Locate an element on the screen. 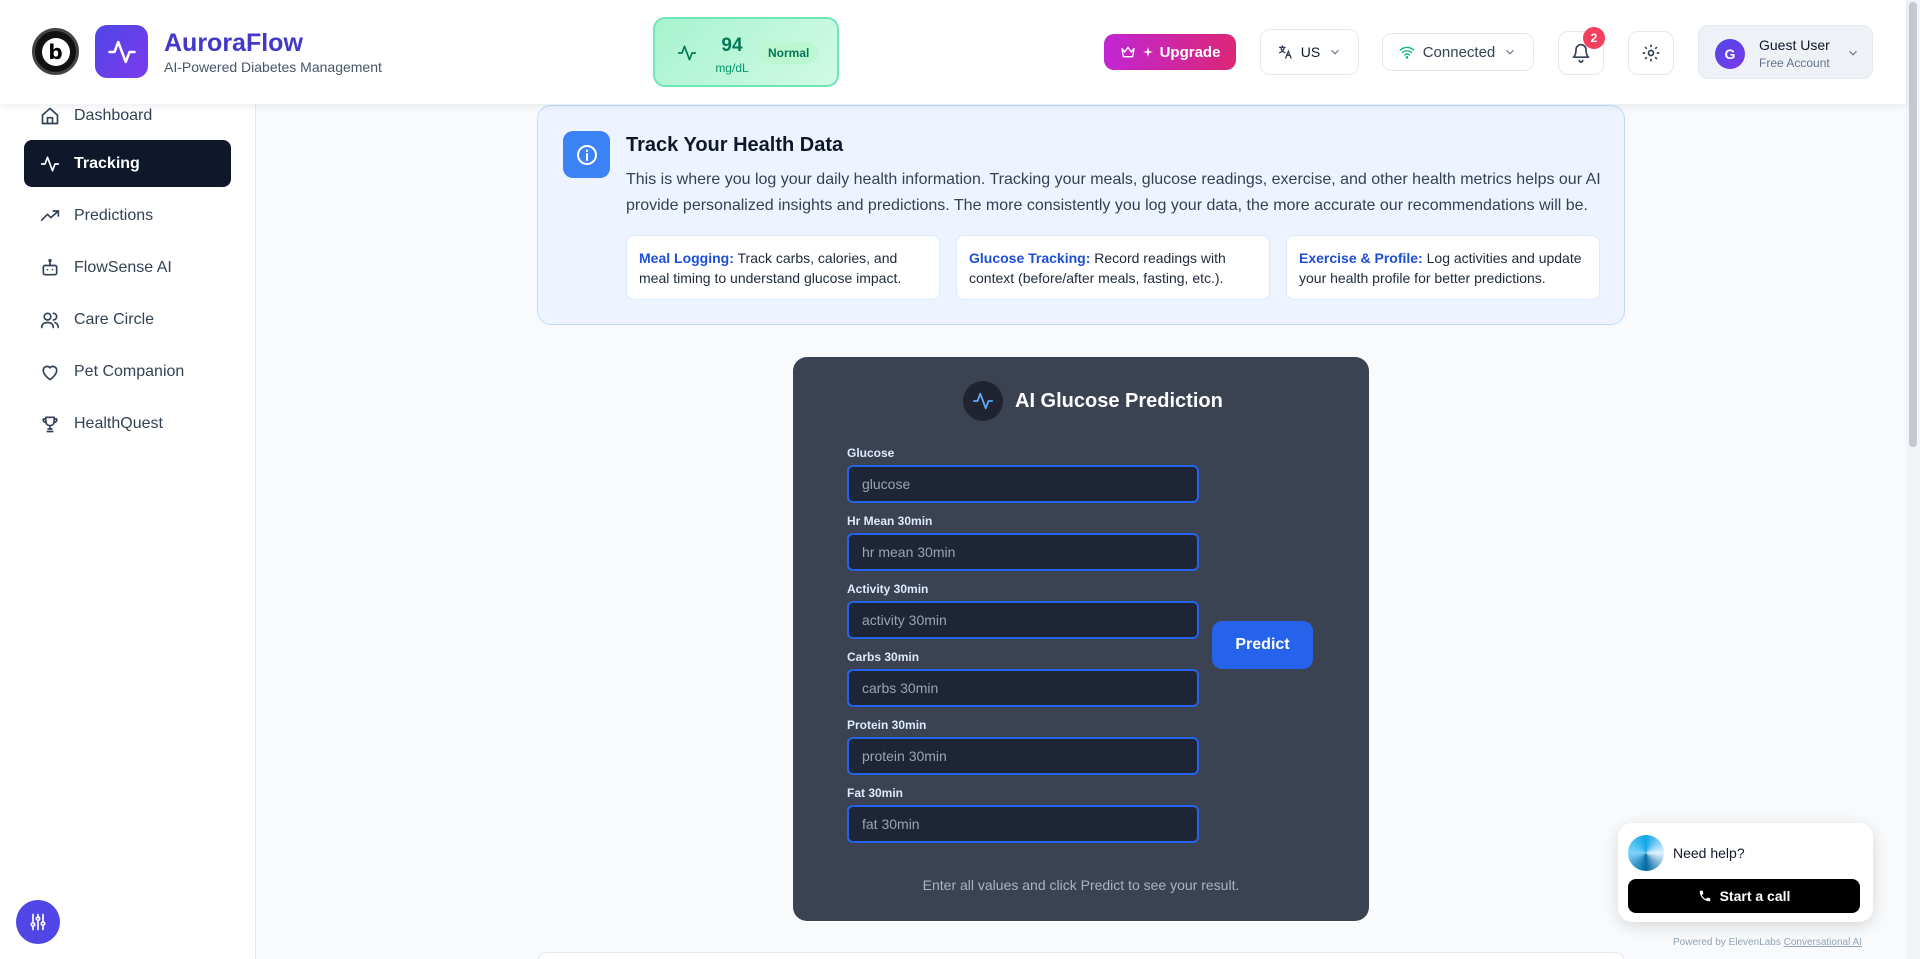  fat-label: Fat 30min is located at coordinates (875, 793).